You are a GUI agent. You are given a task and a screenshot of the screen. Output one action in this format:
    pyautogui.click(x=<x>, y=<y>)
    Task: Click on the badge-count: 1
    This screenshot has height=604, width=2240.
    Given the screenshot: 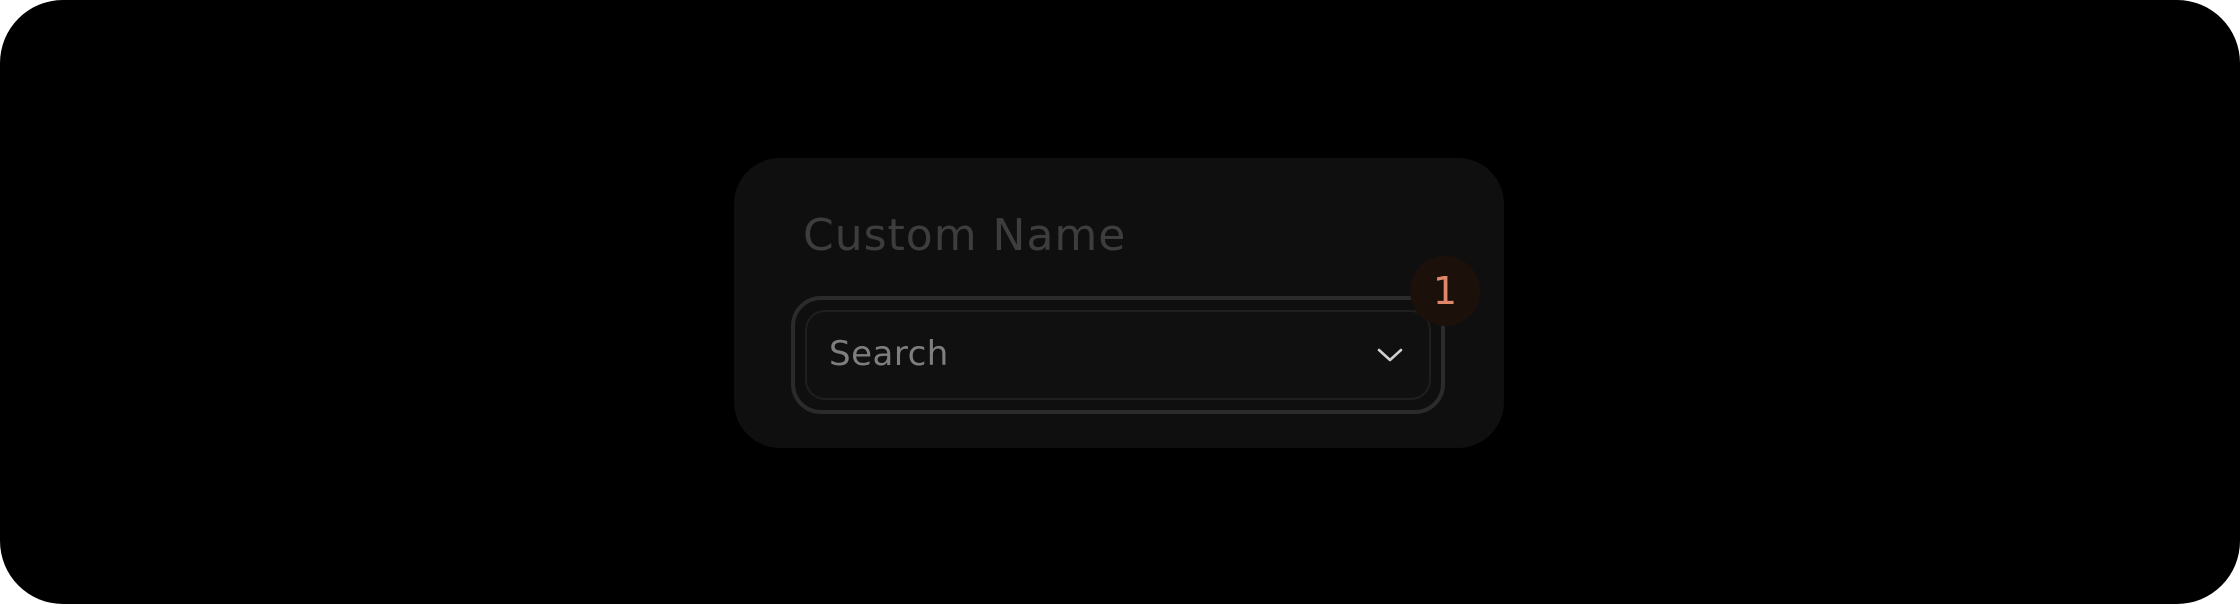 What is the action you would take?
    pyautogui.click(x=1445, y=291)
    